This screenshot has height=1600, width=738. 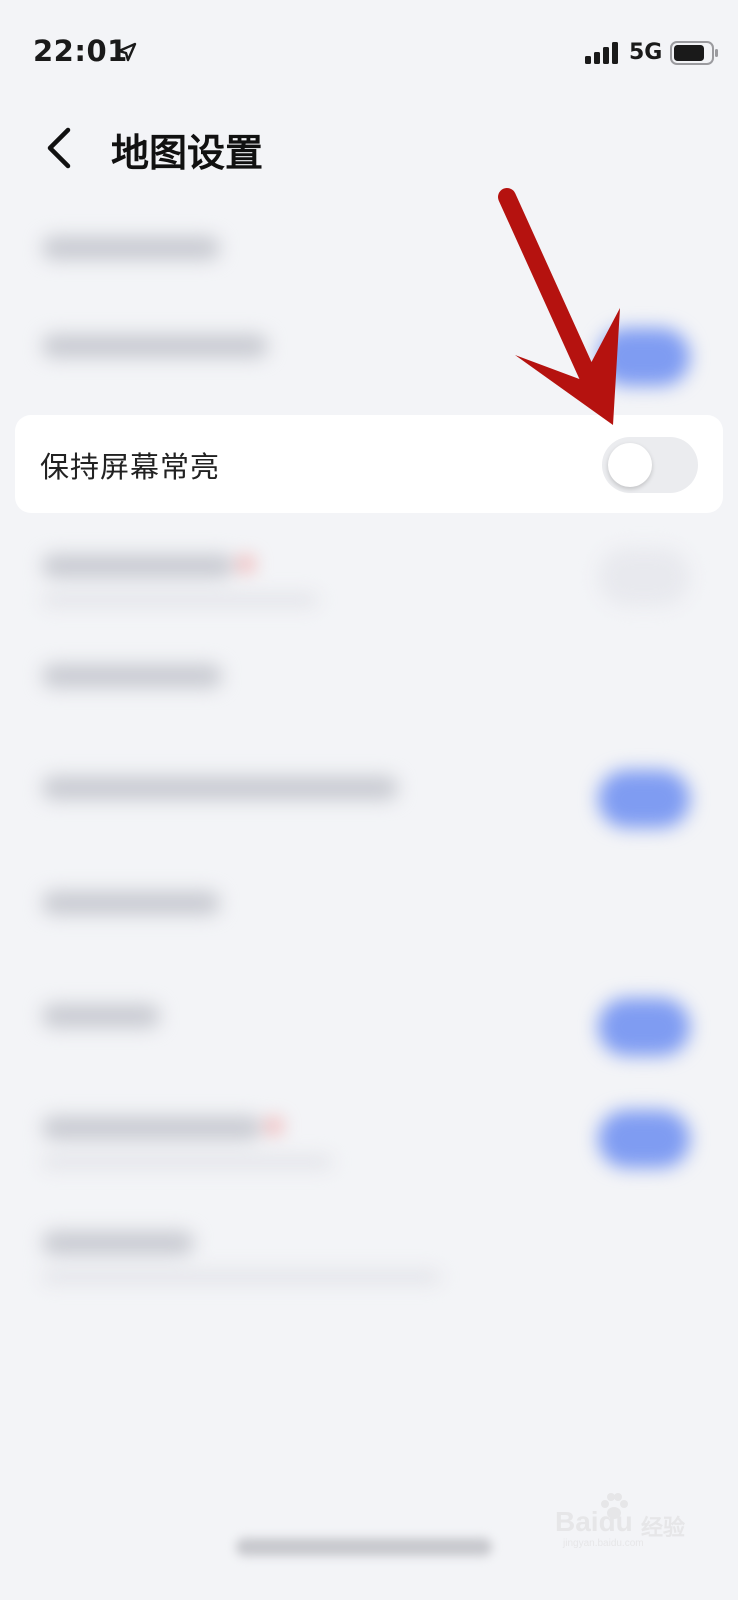 I want to click on keep-screen-on-toggle, so click(x=650, y=465).